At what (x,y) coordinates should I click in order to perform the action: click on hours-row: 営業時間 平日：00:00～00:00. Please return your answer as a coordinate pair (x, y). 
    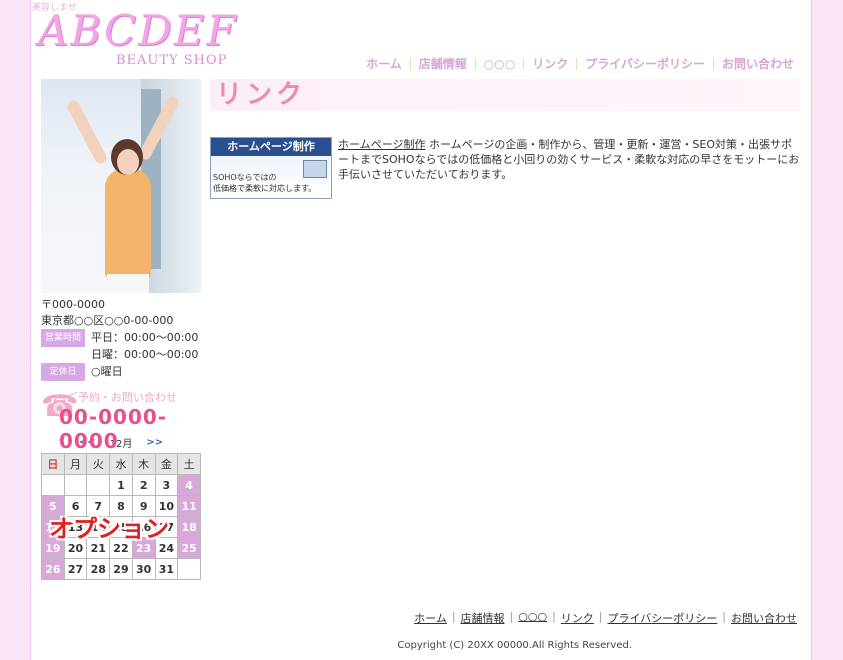
    Looking at the image, I should click on (121, 338).